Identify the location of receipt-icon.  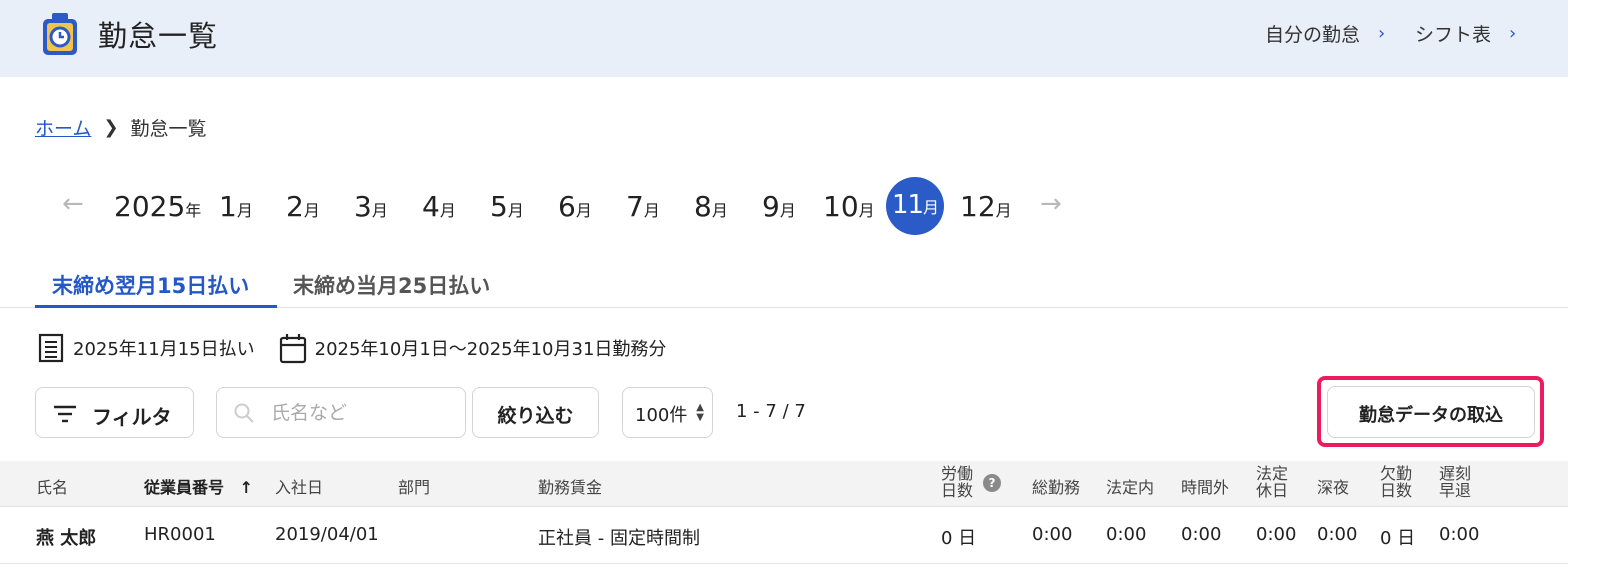
(51, 348).